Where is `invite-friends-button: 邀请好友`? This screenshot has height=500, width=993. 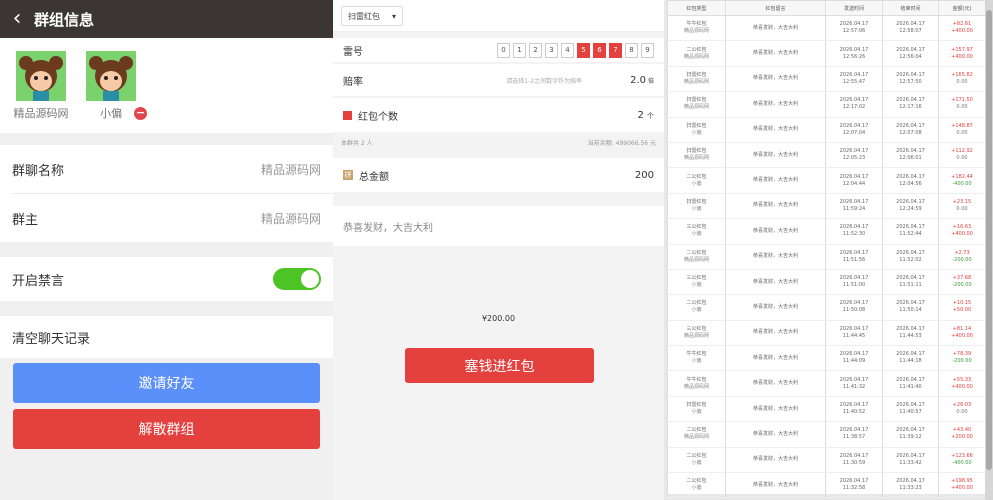 invite-friends-button: 邀请好友 is located at coordinates (166, 383).